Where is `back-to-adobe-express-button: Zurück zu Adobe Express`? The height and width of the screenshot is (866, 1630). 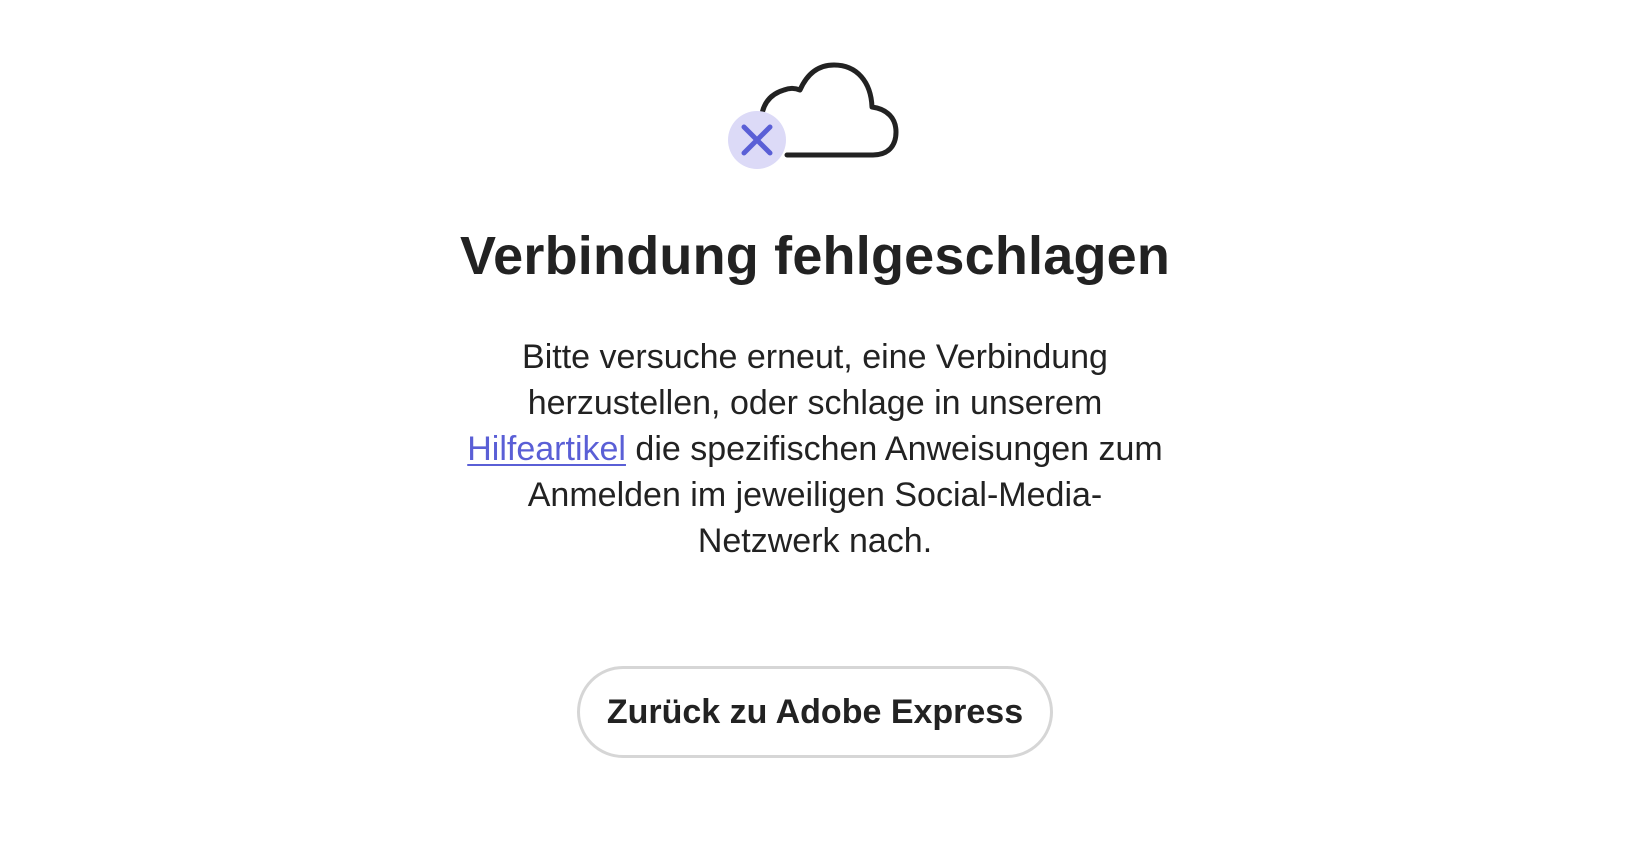
back-to-adobe-express-button: Zurück zu Adobe Express is located at coordinates (815, 712).